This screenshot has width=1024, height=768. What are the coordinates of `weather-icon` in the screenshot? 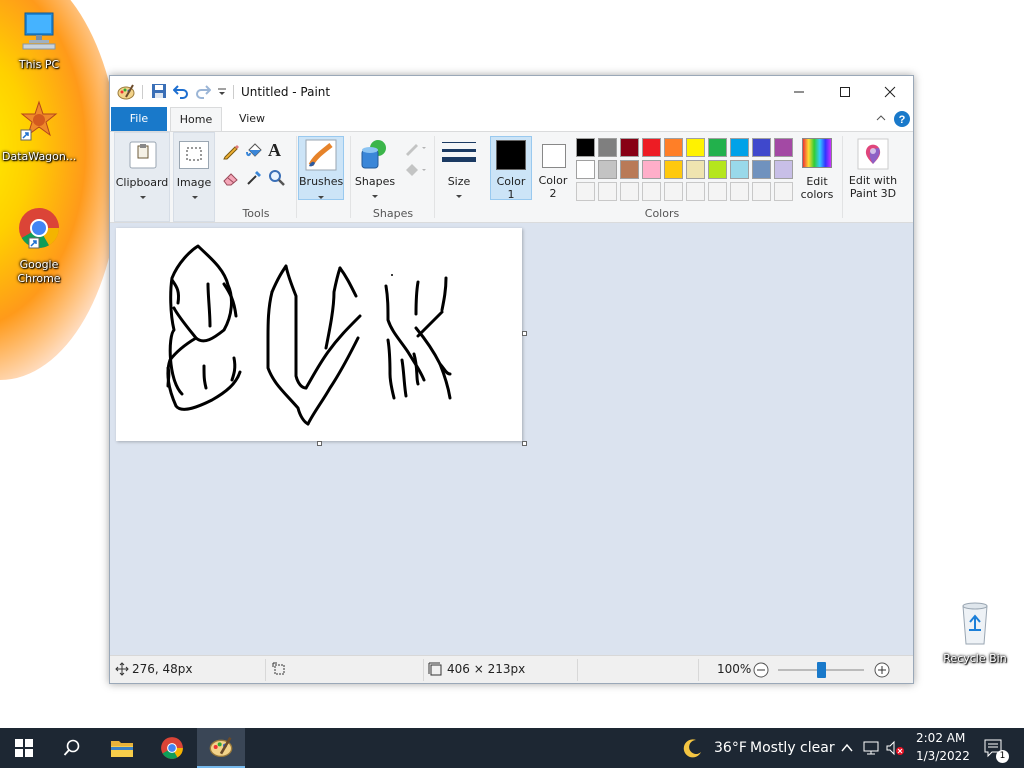 It's located at (693, 748).